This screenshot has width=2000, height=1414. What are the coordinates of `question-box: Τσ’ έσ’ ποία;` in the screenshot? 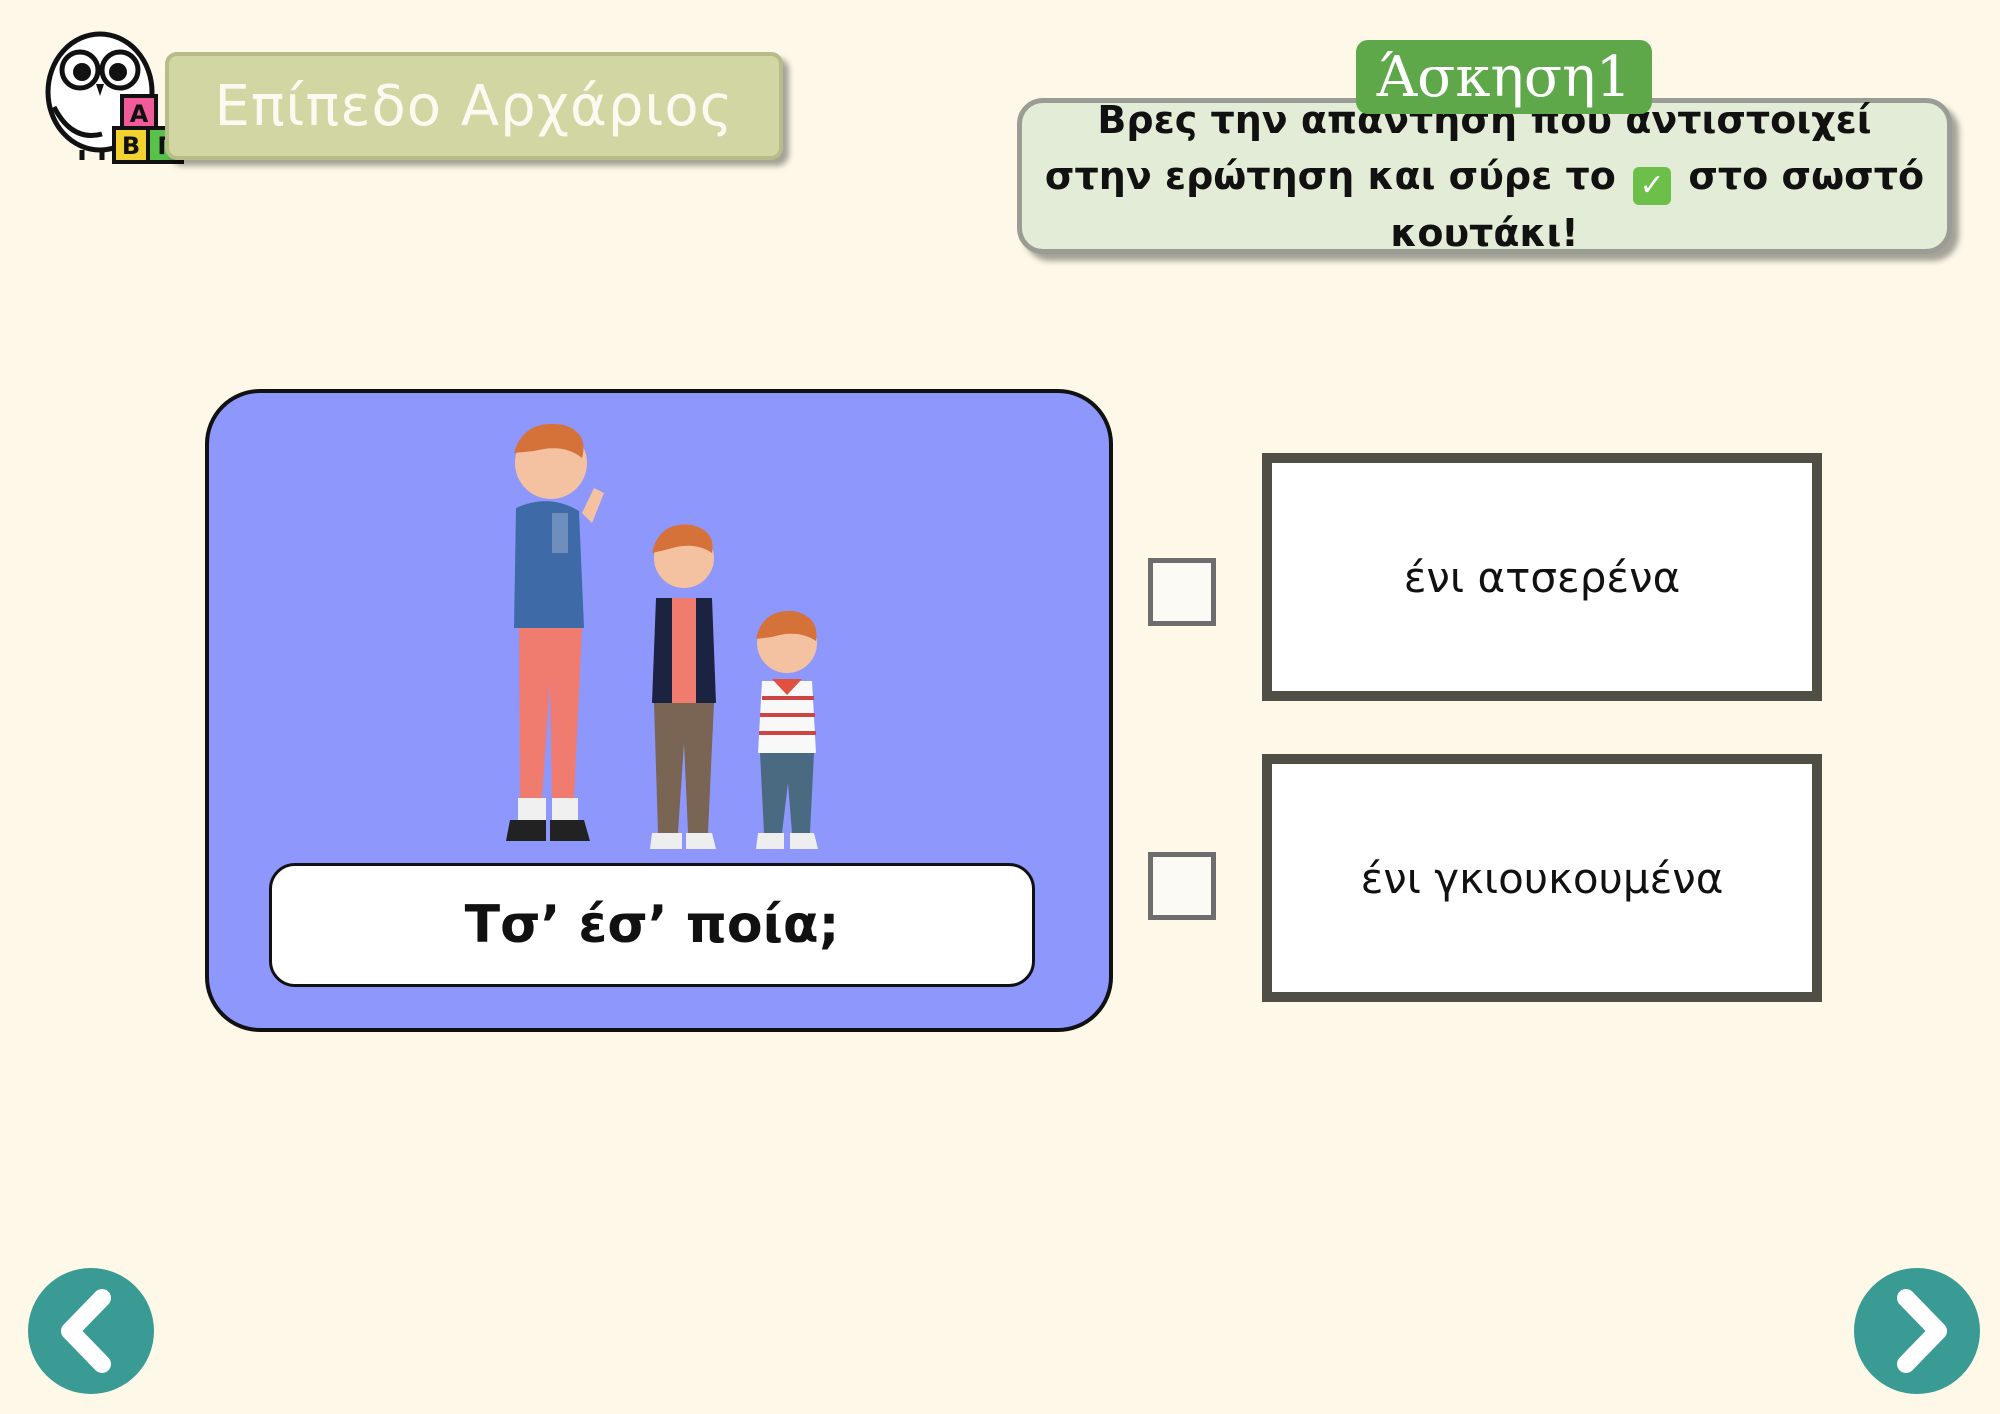 It's located at (652, 925).